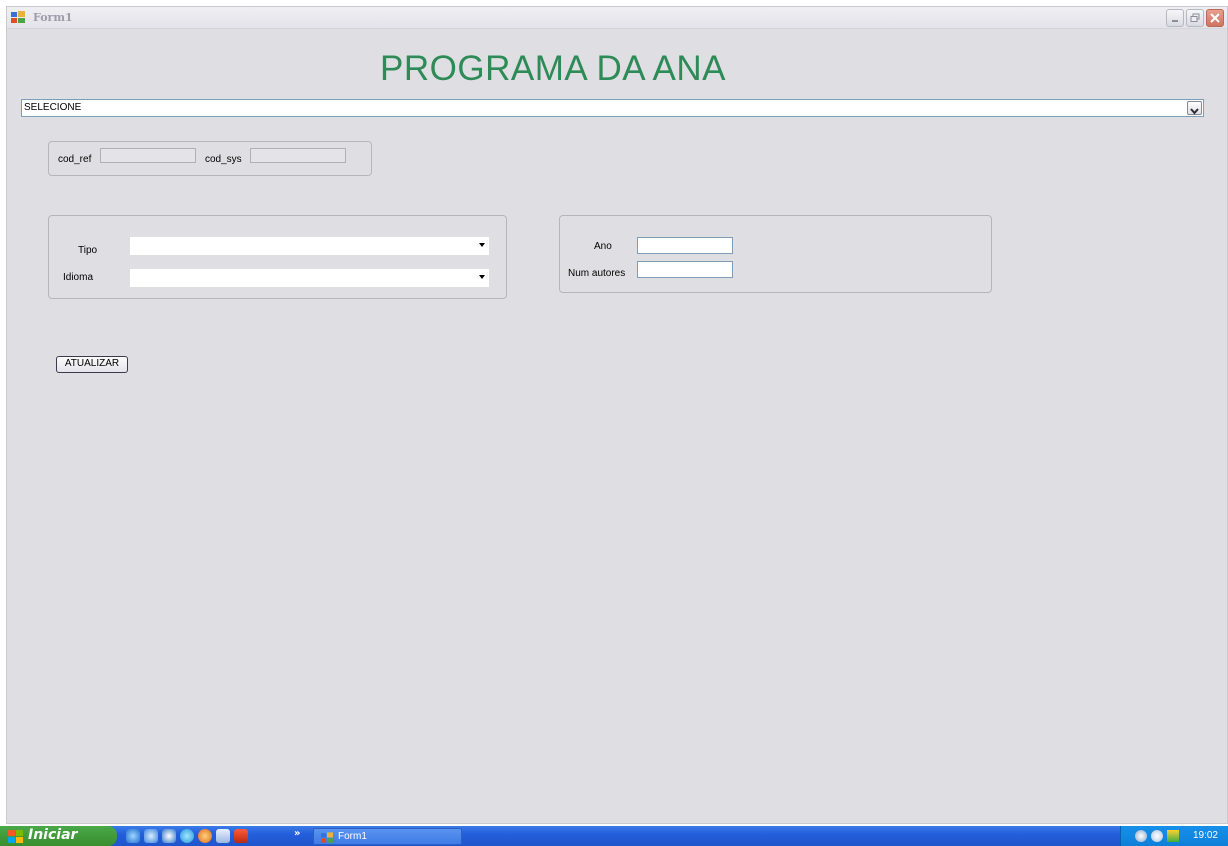 This screenshot has height=846, width=1228. I want to click on year-authors-group: Ano Num autores, so click(775, 254).